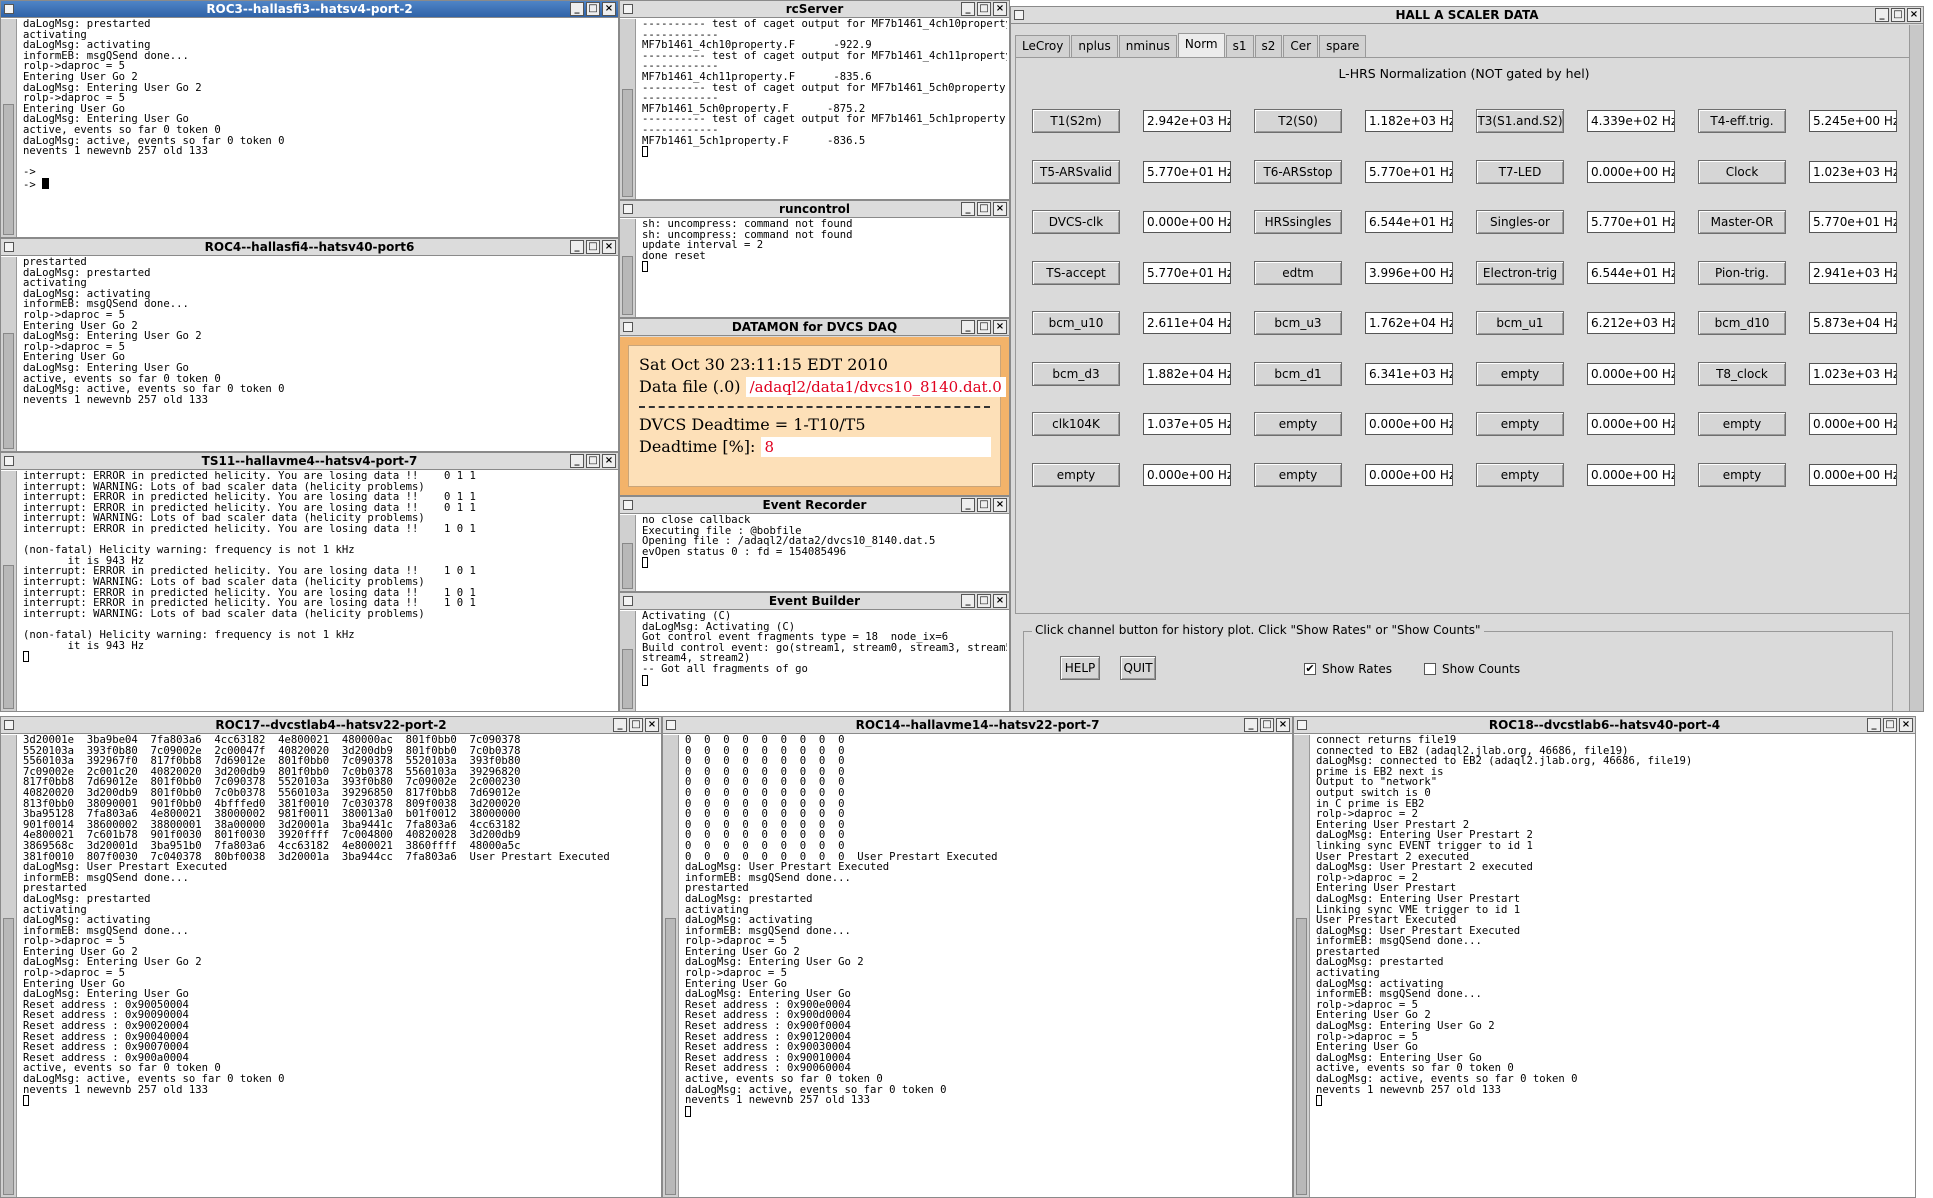 This screenshot has height=1198, width=1933. Describe the element at coordinates (1076, 272) in the screenshot. I see `channel-button: TS-accept` at that location.